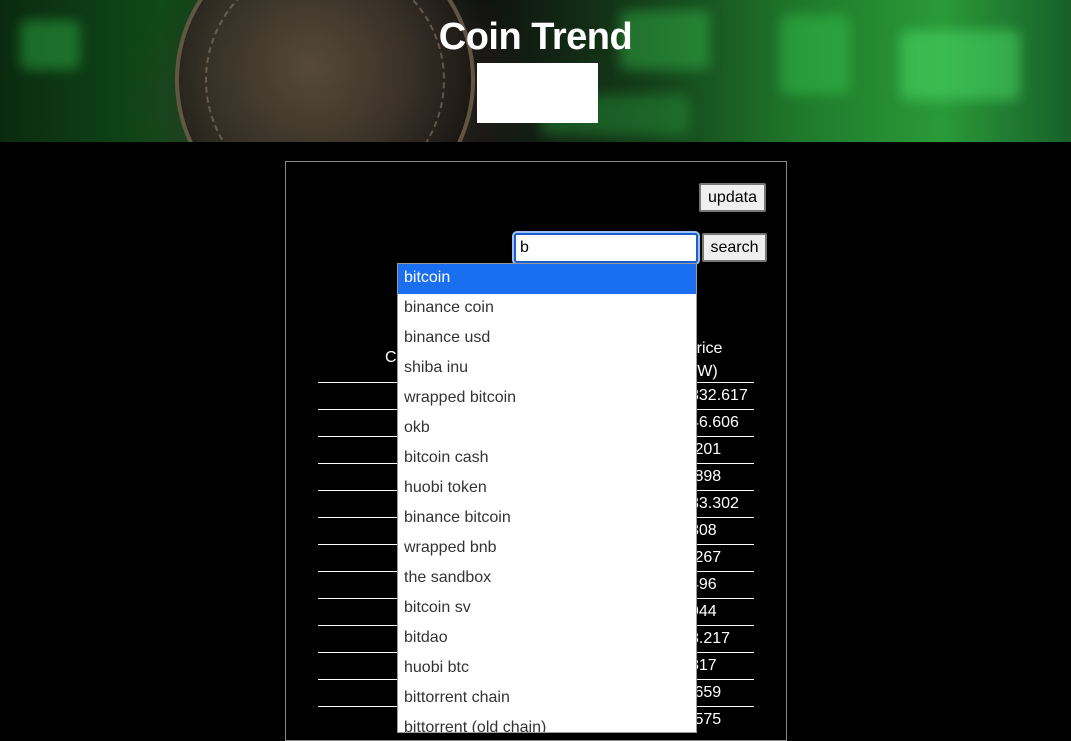  I want to click on coin-price-cell: 46.606, so click(714, 422).